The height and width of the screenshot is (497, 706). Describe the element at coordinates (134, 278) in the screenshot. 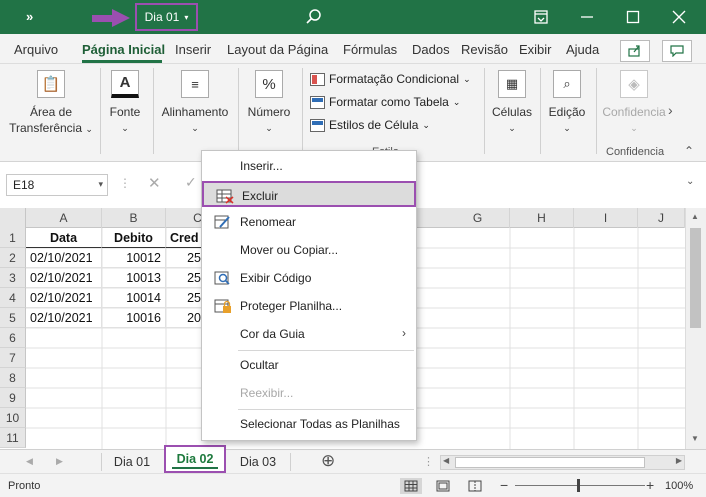

I see `cell-b3: 10013` at that location.